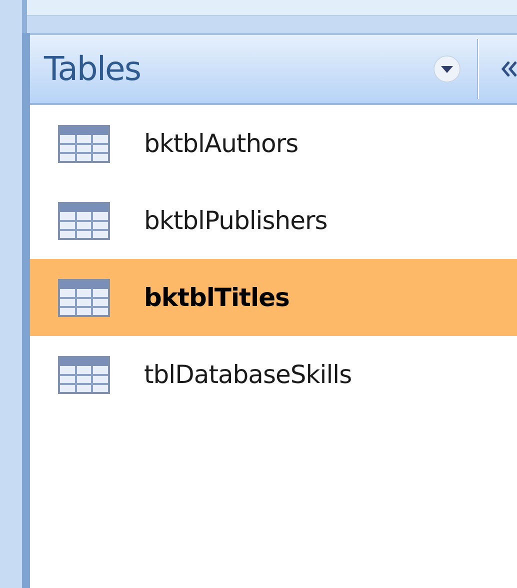  Describe the element at coordinates (509, 69) in the screenshot. I see `collapse-icon` at that location.